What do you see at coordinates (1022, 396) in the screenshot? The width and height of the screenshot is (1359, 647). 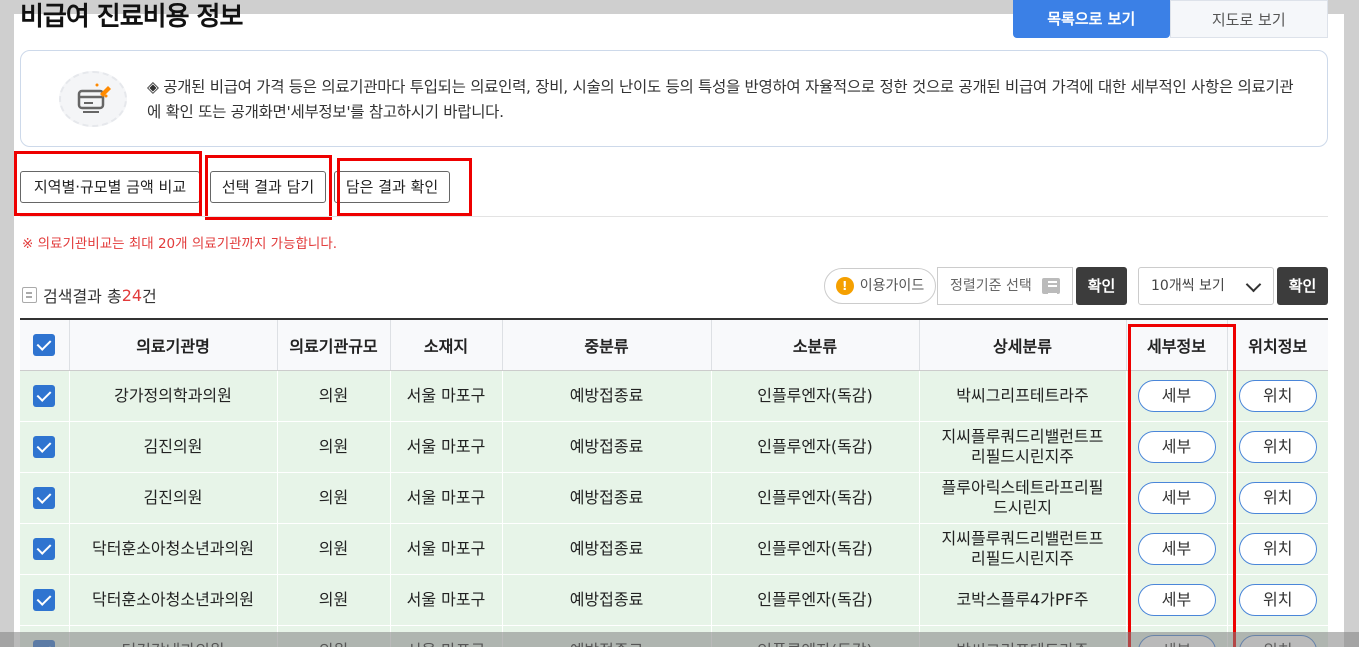 I see `cell-detail-category: 박씨그리프테트라주` at bounding box center [1022, 396].